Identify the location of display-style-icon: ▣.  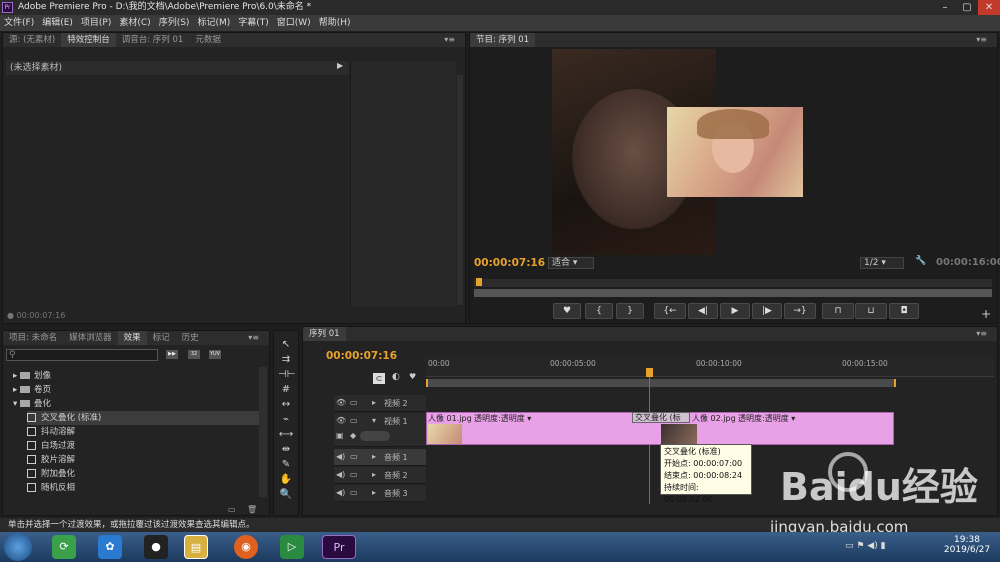
(340, 435).